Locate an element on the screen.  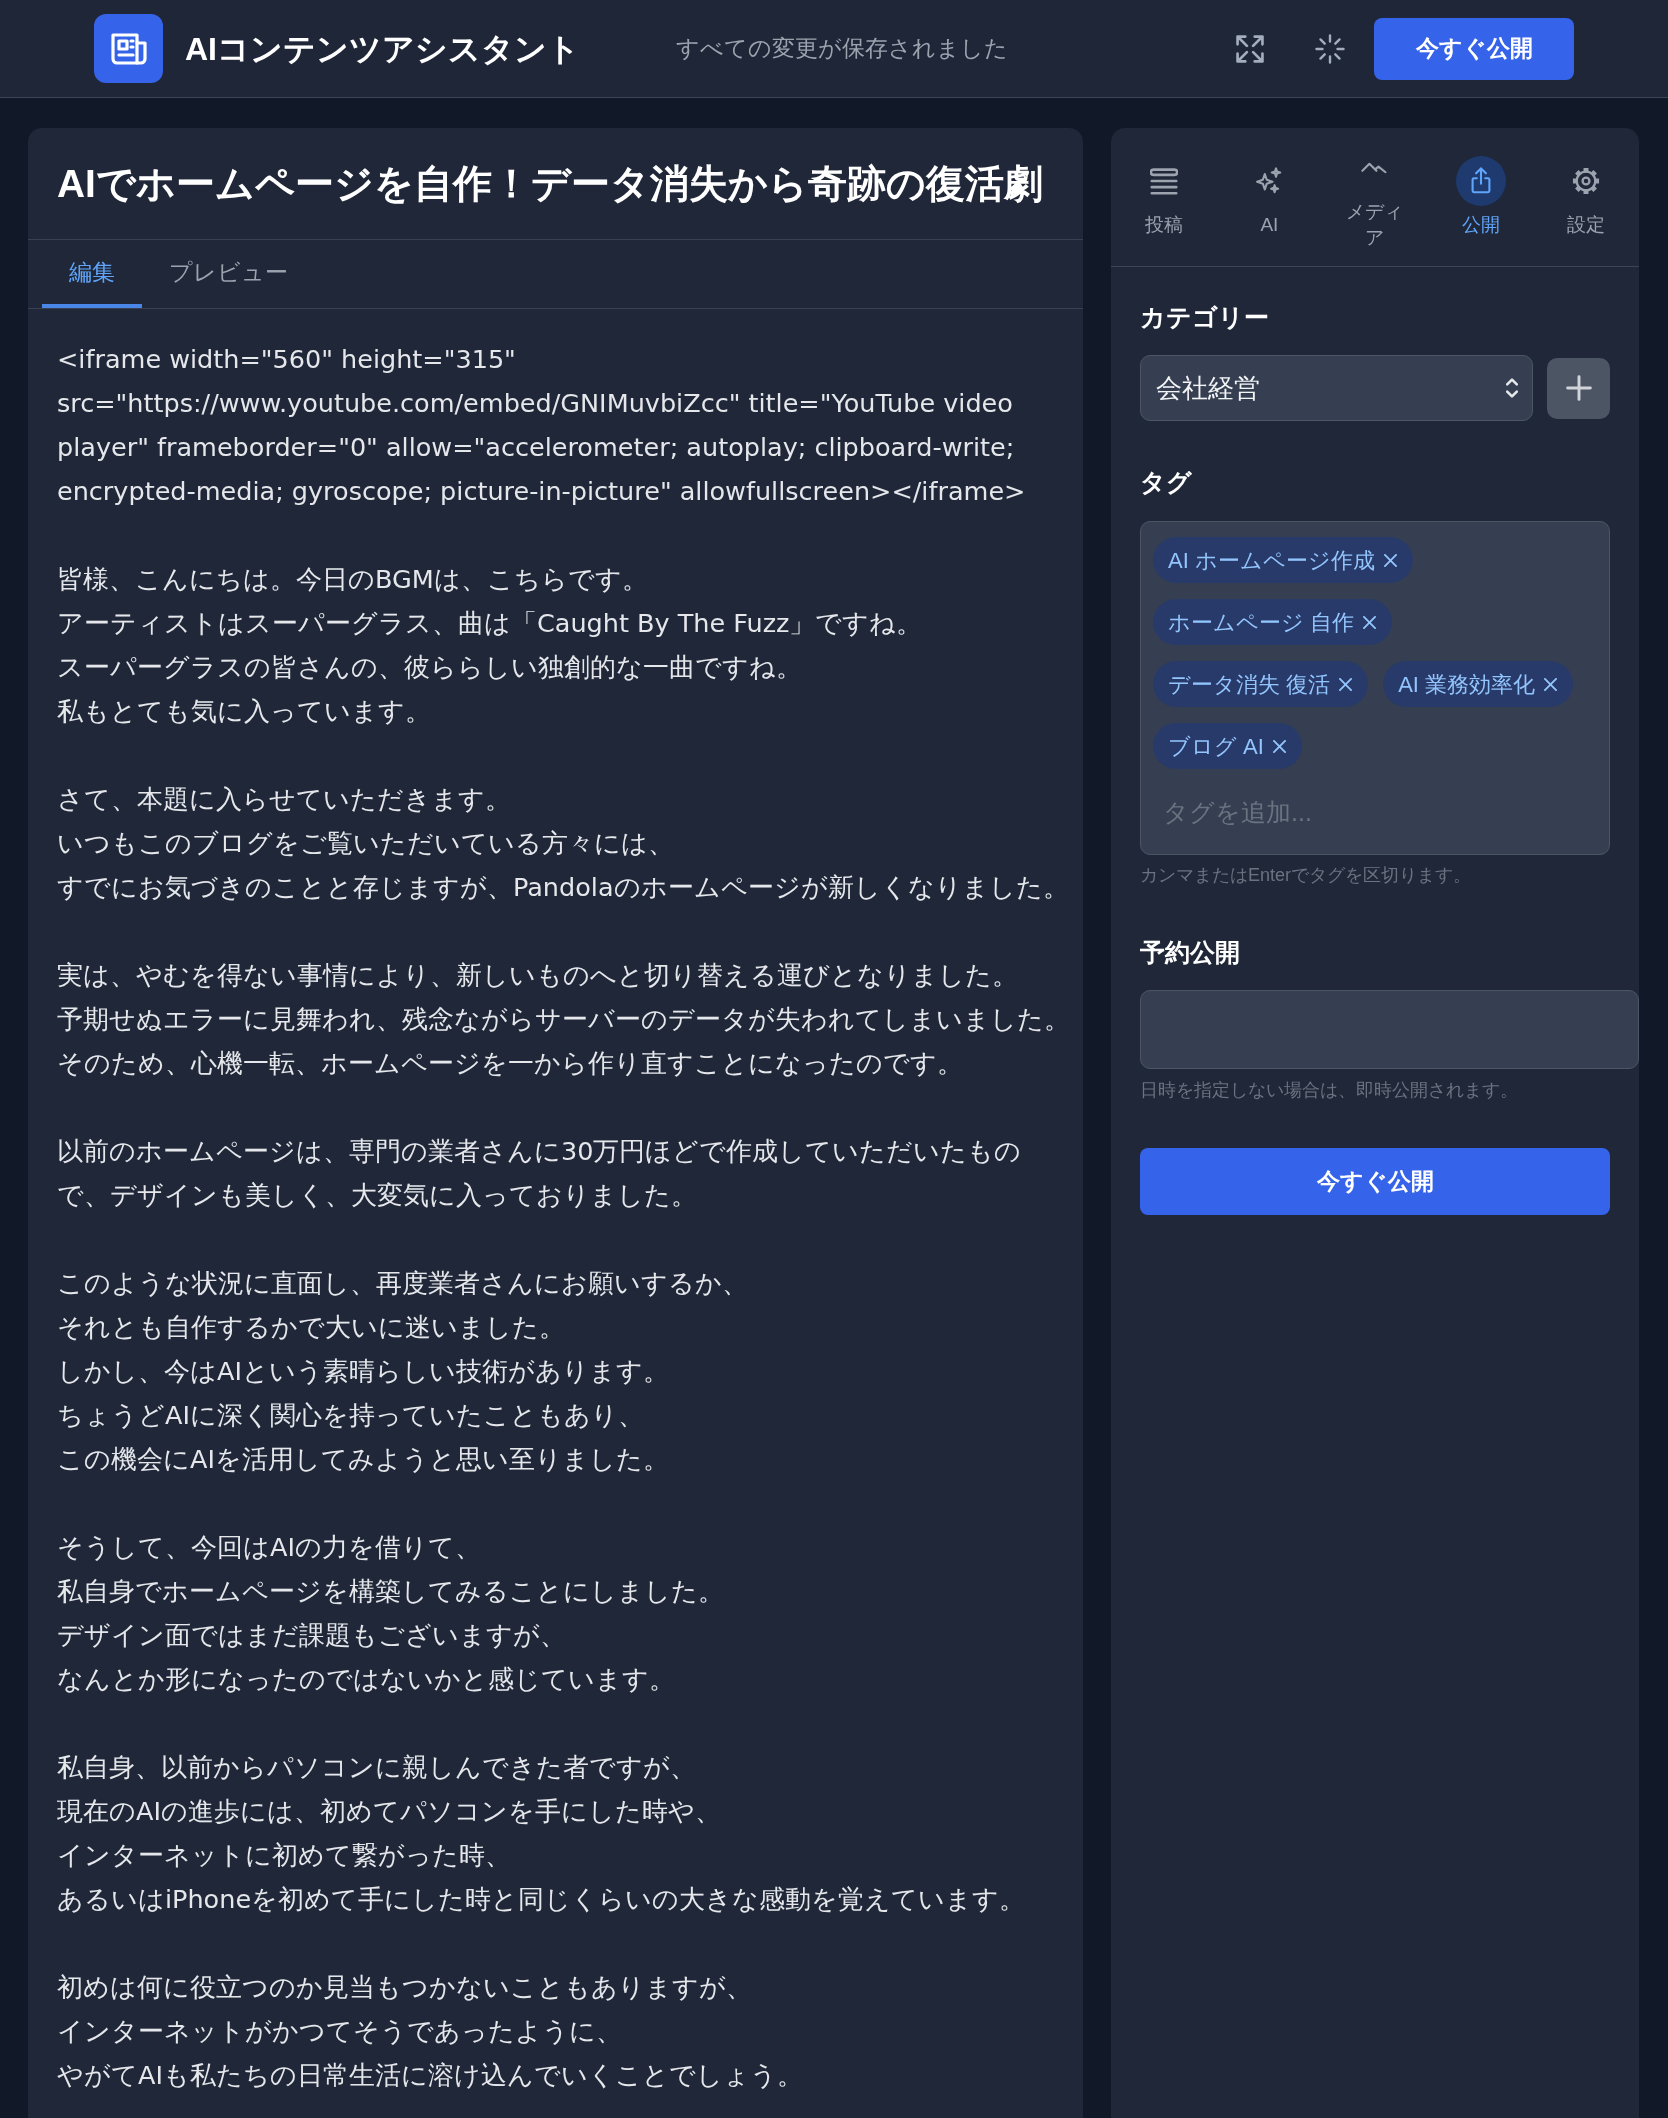
text-line: このような状況に直面し、再度業者さんにお願いするか、 is located at coordinates (402, 1283).